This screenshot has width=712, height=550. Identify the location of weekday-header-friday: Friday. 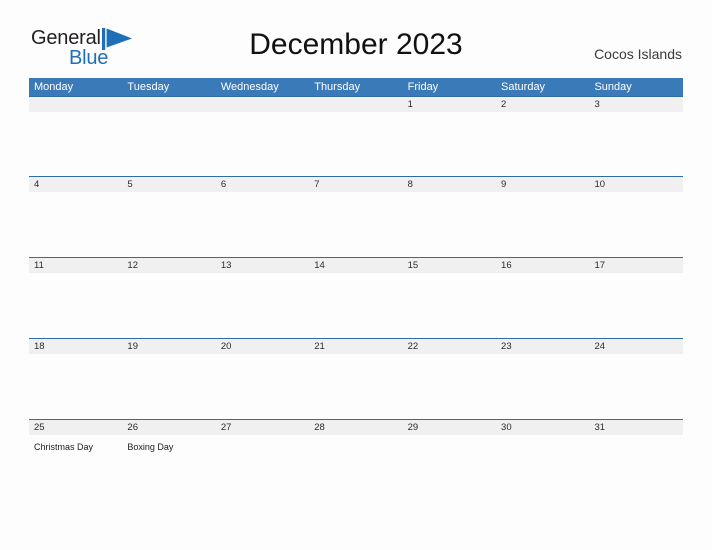
(423, 87).